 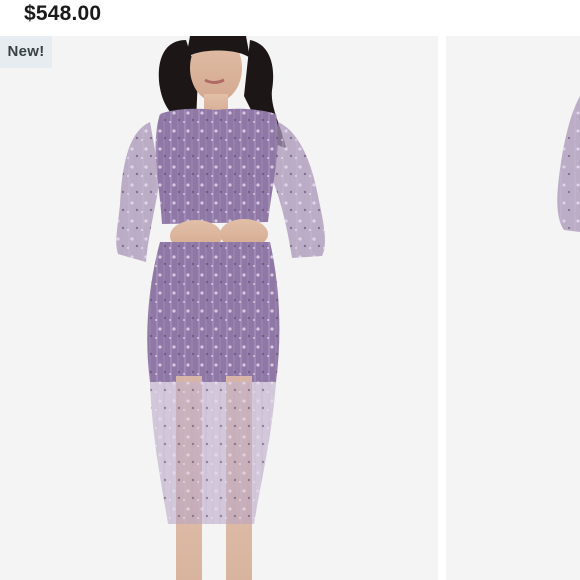 I want to click on dress-photo-partial-illustration, so click(x=568, y=164).